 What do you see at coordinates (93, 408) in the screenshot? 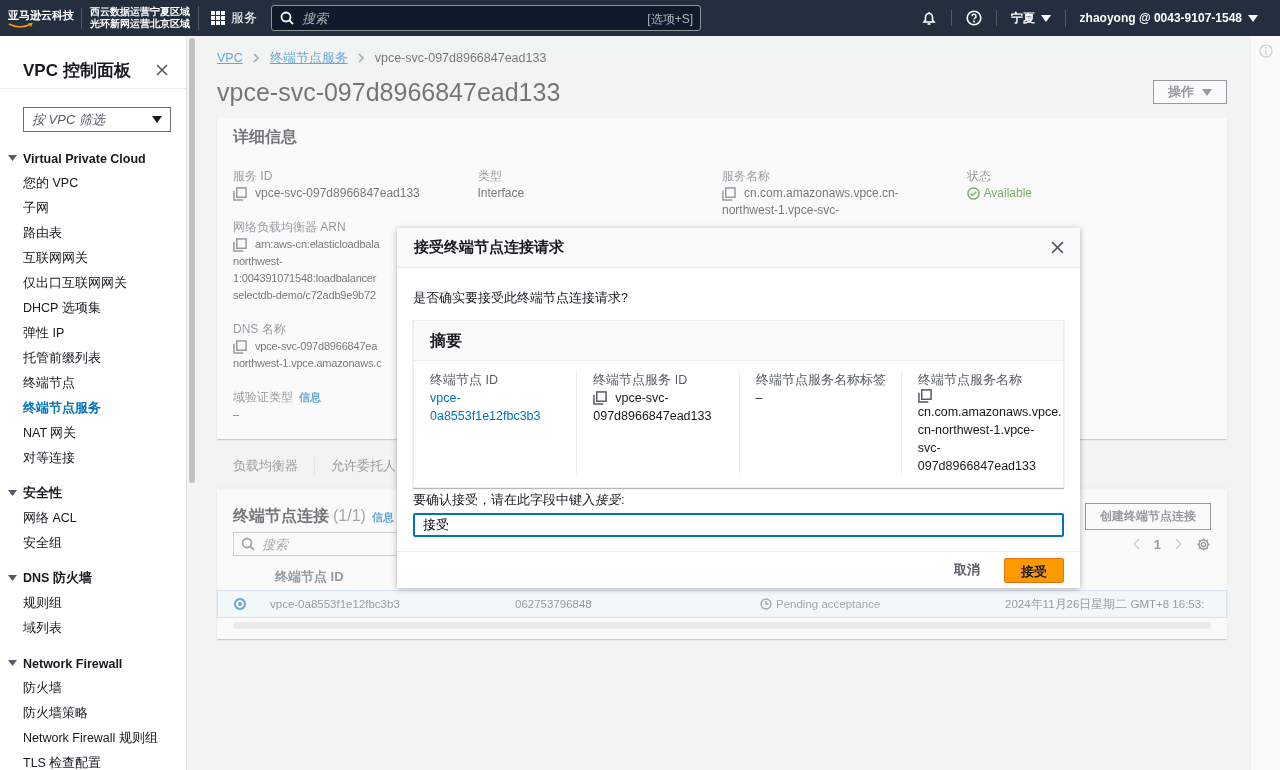
I see `sidebar-item: 终端节点服务` at bounding box center [93, 408].